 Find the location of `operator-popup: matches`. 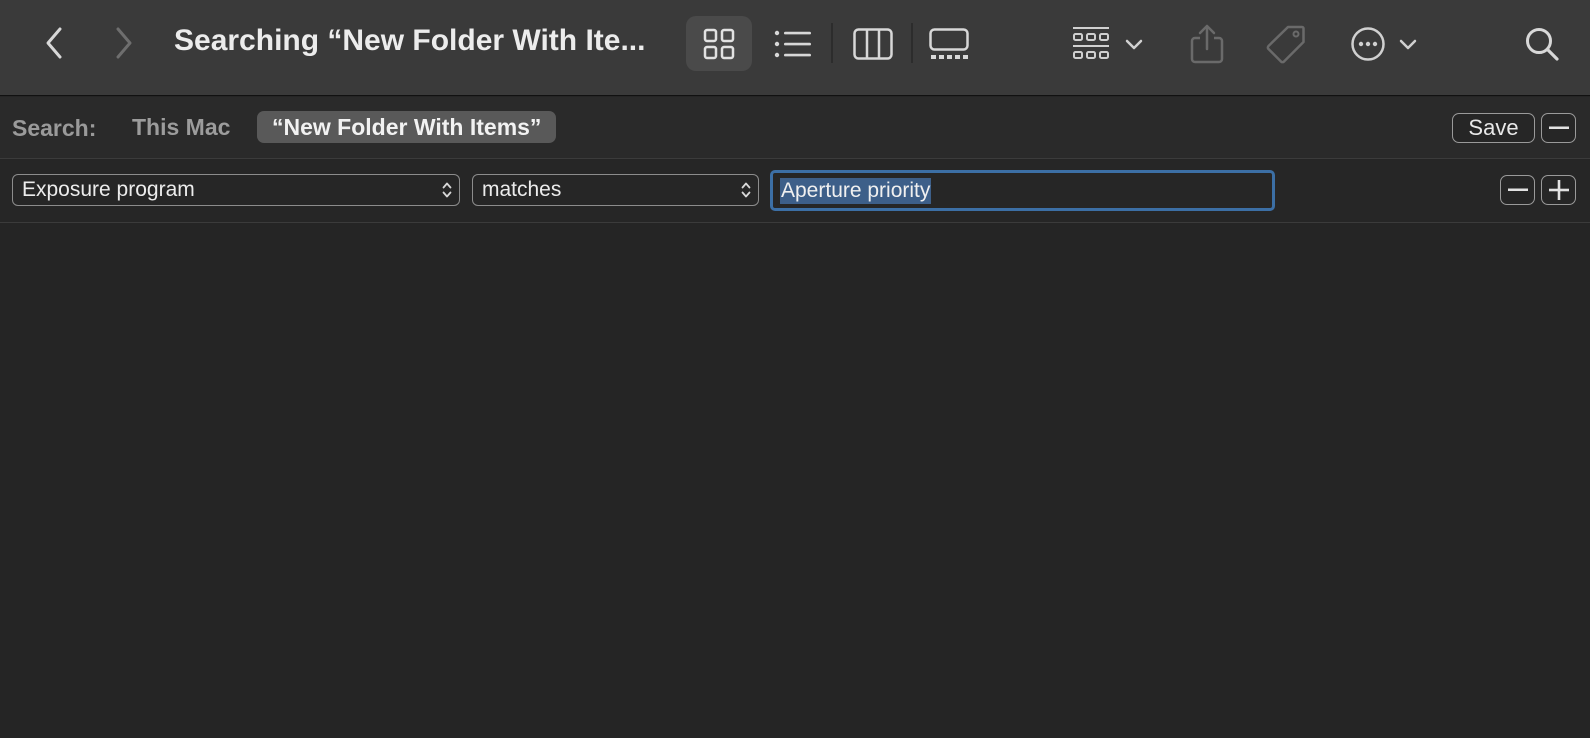

operator-popup: matches is located at coordinates (615, 190).